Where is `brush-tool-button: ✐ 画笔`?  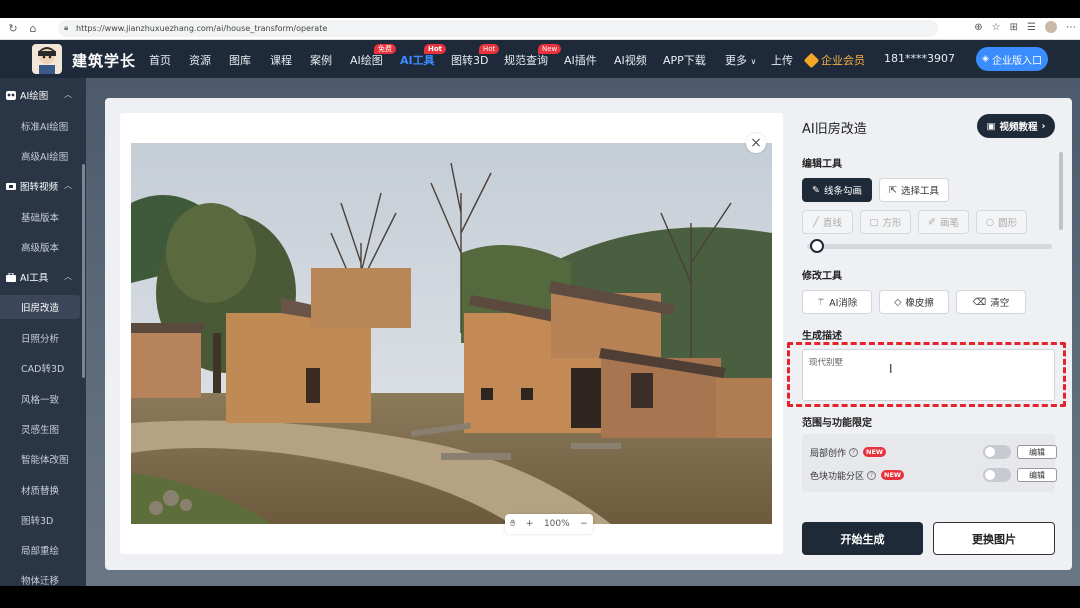 brush-tool-button: ✐ 画笔 is located at coordinates (943, 222).